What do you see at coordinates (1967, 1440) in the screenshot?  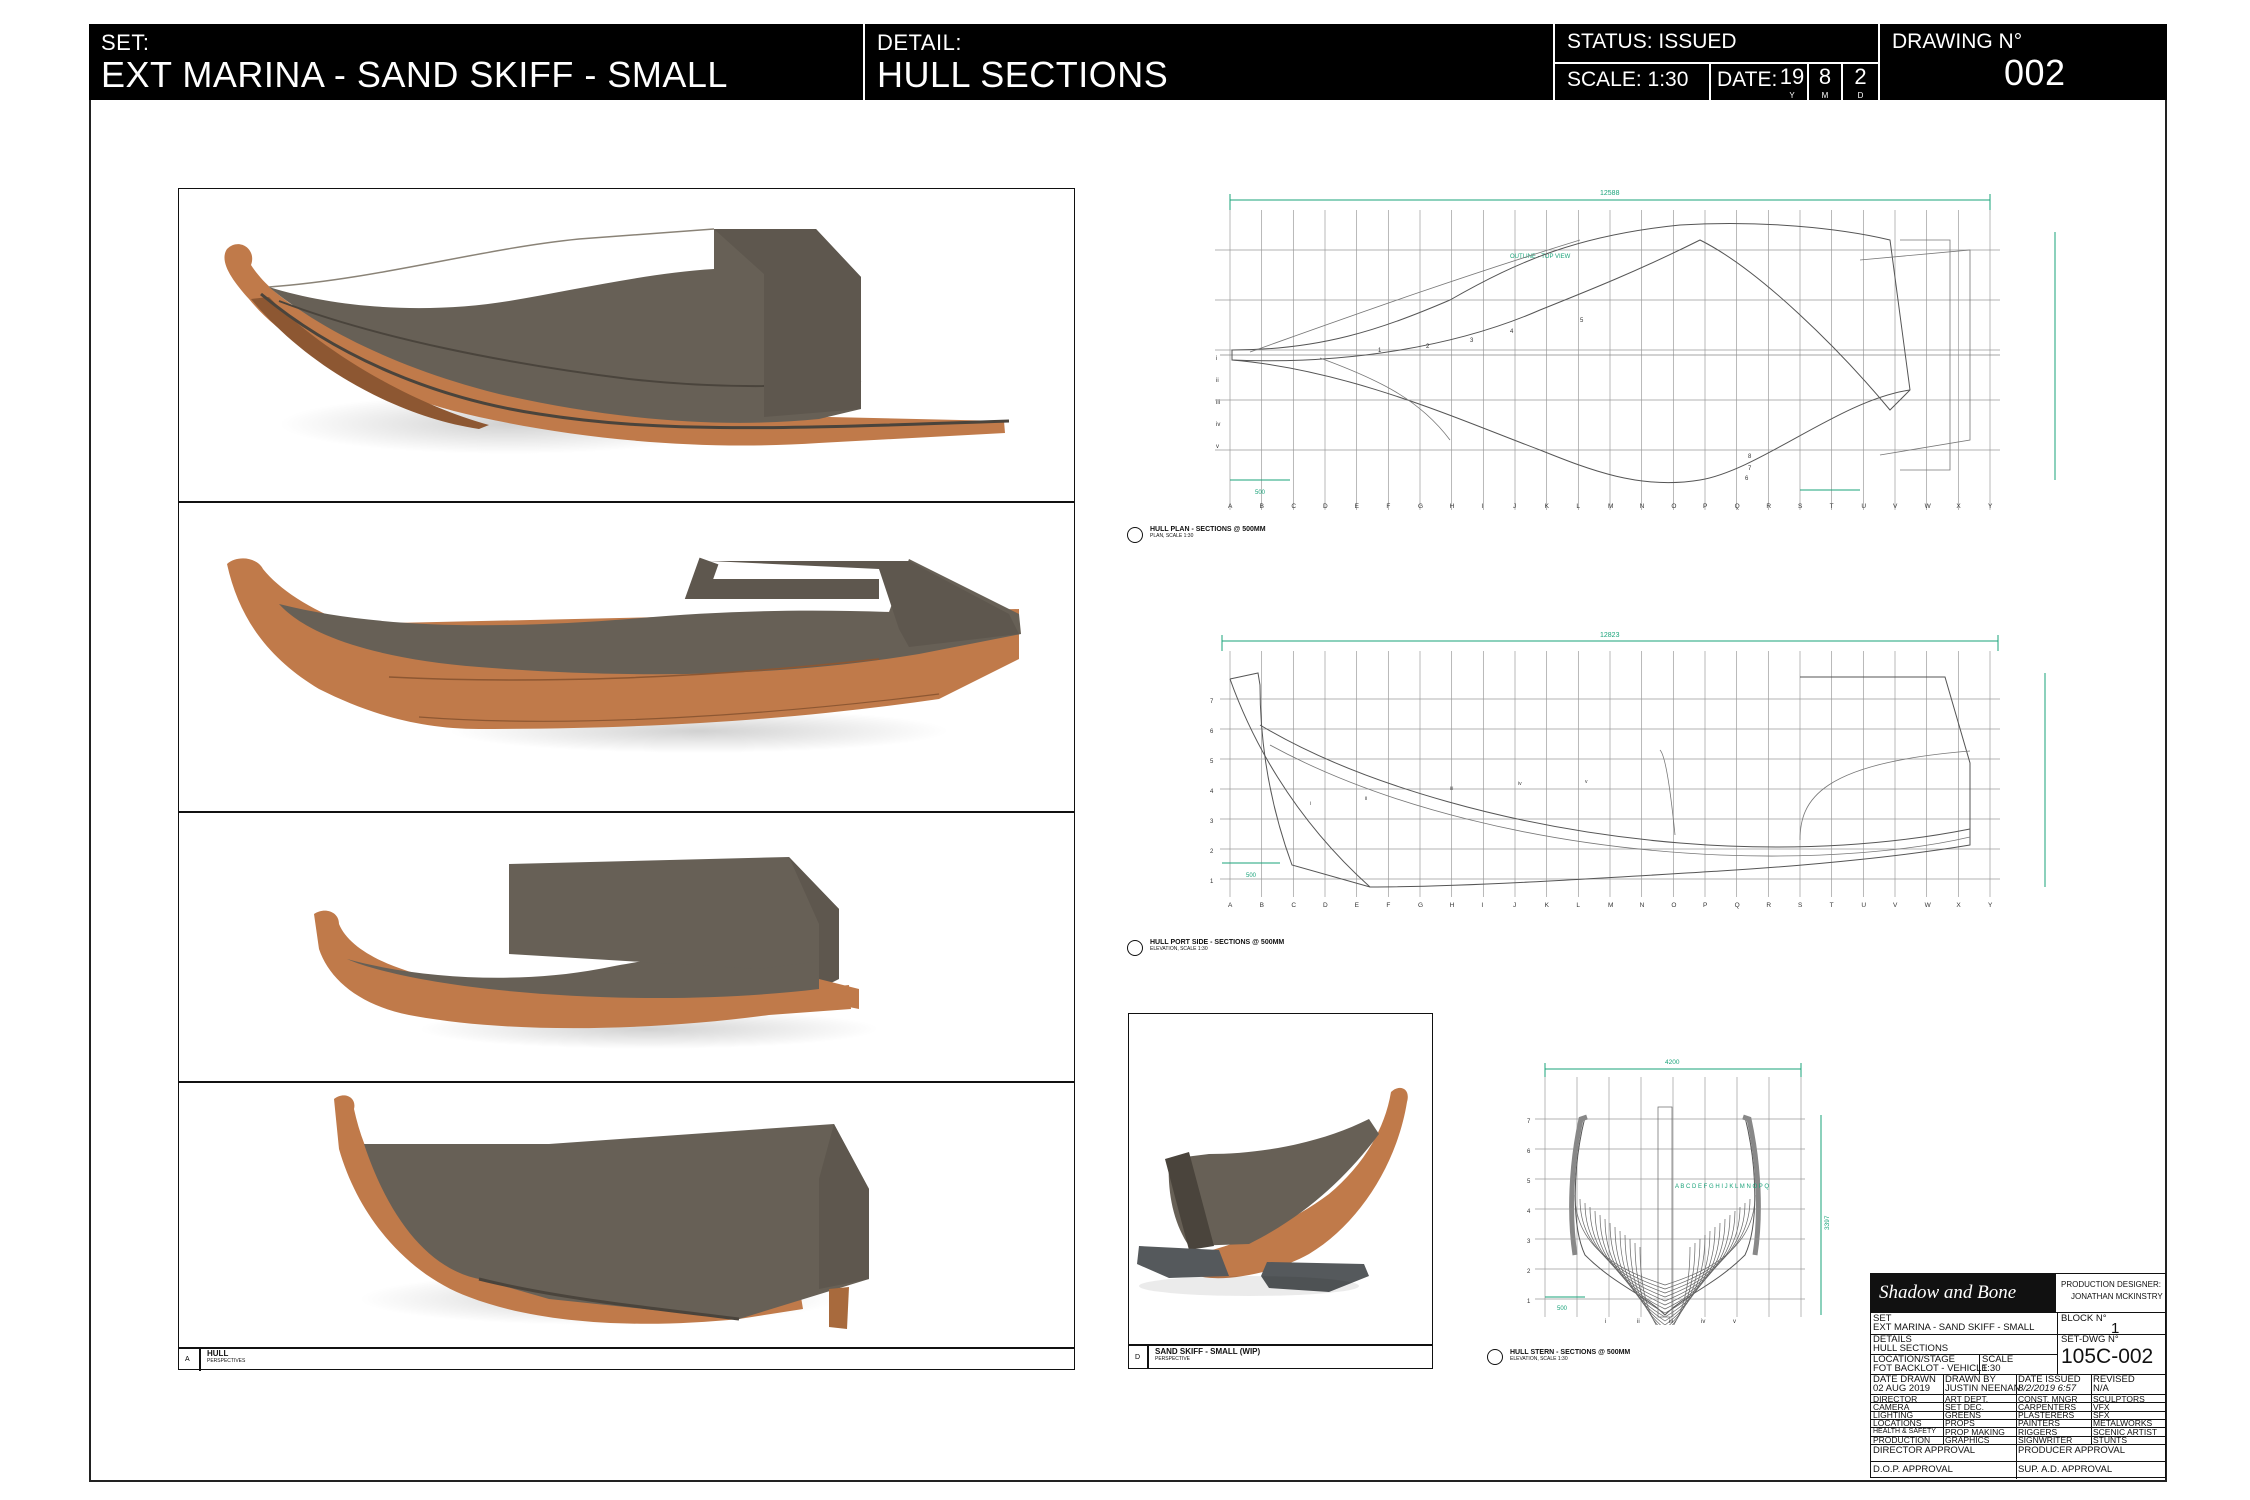 I see `department-cell: GRAPHICS` at bounding box center [1967, 1440].